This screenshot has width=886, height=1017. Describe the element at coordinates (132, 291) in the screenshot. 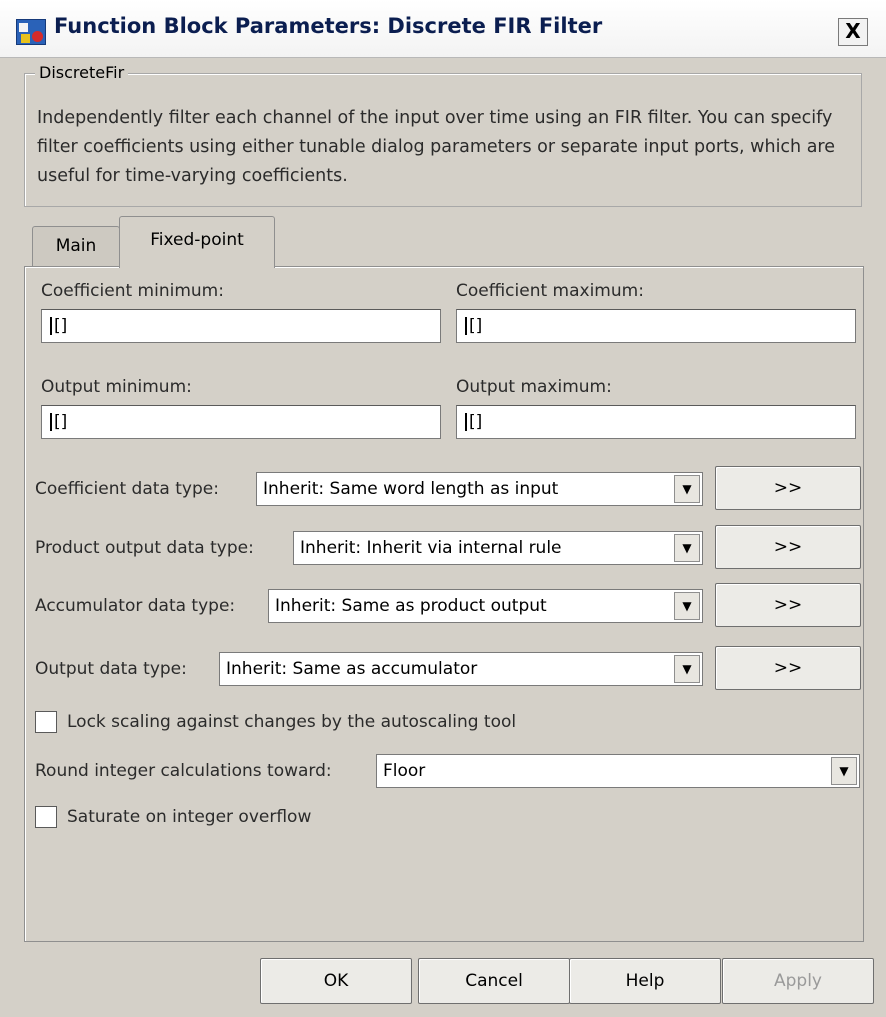

I see `coefficient-minimum-label: Coefficient minimum:` at that location.